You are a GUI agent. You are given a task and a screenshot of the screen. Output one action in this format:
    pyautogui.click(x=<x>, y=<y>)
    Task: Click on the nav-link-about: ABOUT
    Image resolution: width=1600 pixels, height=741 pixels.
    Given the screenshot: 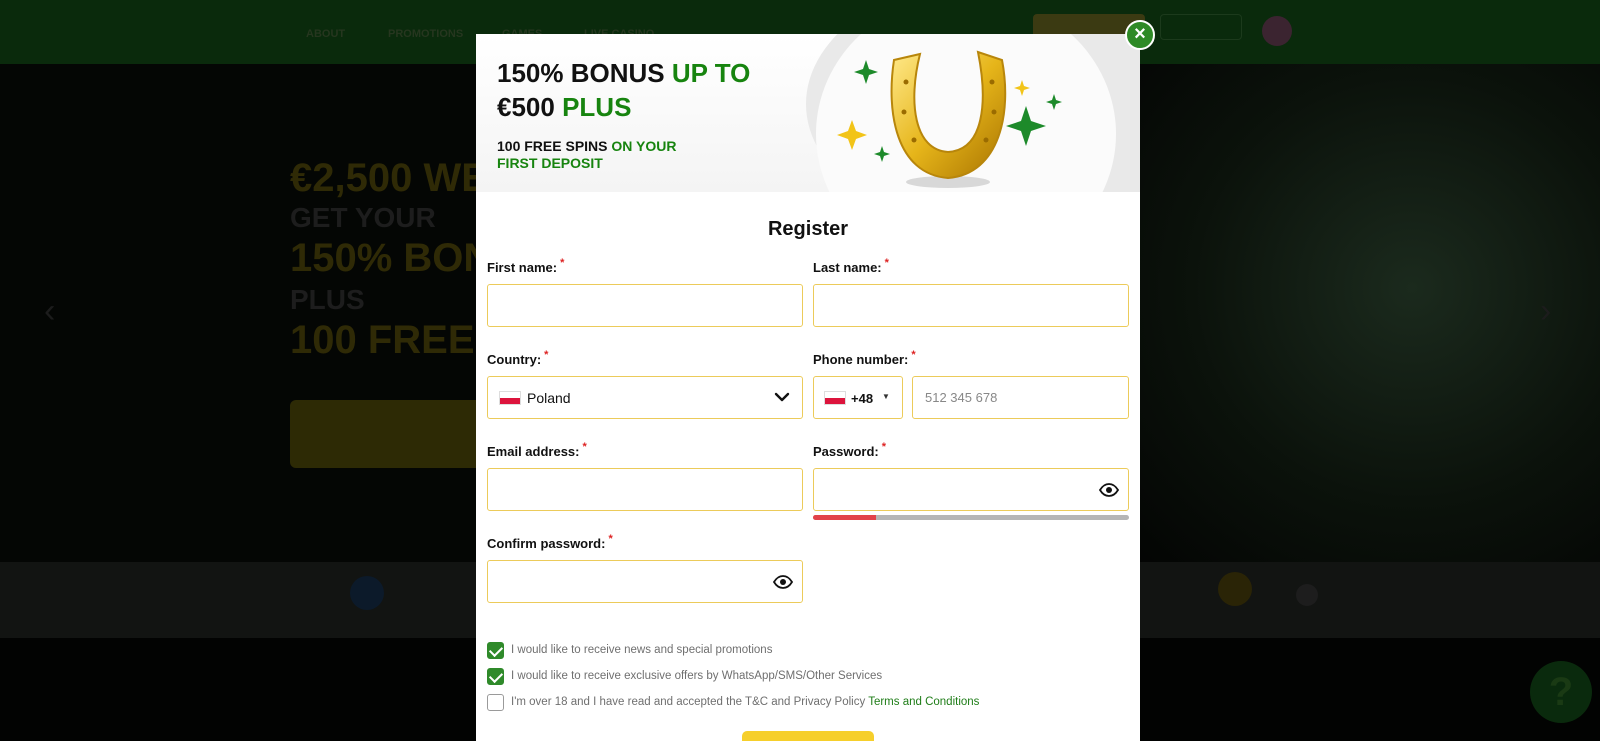 What is the action you would take?
    pyautogui.click(x=325, y=34)
    